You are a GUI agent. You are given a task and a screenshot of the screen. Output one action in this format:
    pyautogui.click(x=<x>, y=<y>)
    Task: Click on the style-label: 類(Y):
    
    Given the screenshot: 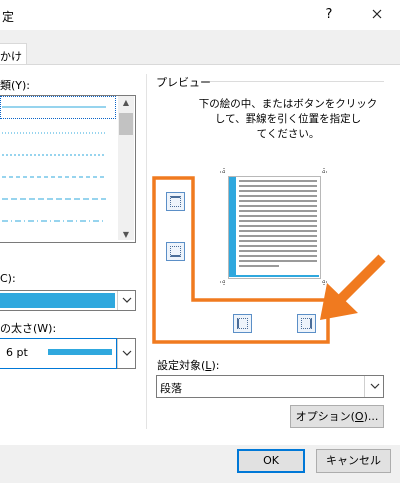 What is the action you would take?
    pyautogui.click(x=15, y=85)
    